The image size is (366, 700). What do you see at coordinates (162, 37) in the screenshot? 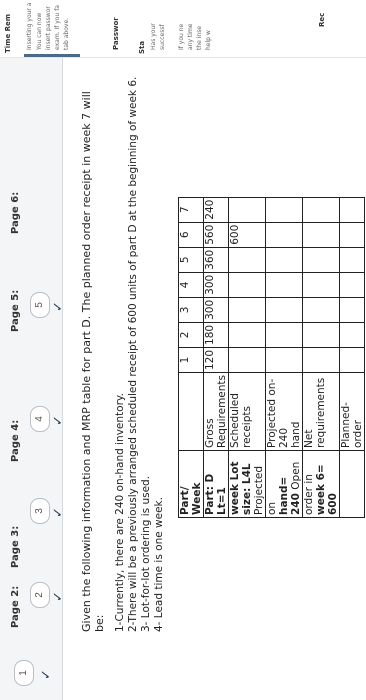
I see `status-line: successf` at bounding box center [162, 37].